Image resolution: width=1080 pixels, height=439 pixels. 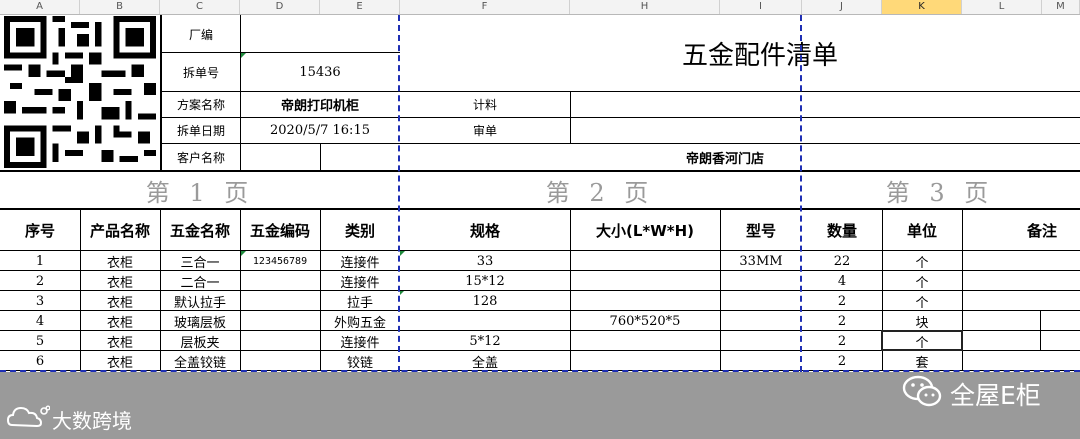 What do you see at coordinates (485, 261) in the screenshot?
I see `cell-spec: 33` at bounding box center [485, 261].